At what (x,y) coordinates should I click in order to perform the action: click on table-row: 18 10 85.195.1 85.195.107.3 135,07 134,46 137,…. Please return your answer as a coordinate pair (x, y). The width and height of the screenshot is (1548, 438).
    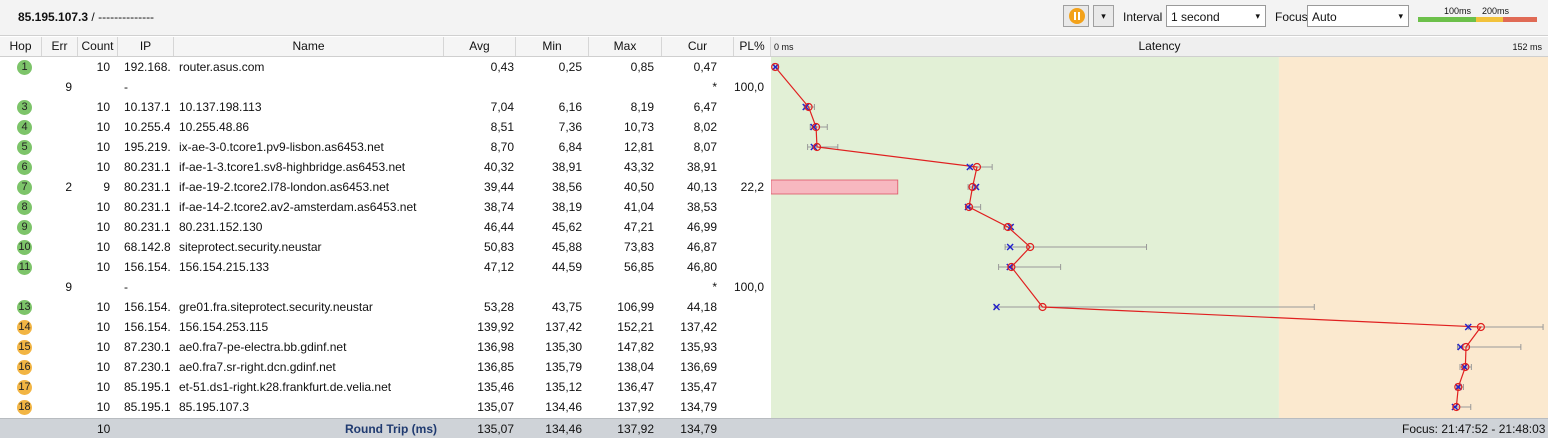
    Looking at the image, I should click on (385, 407).